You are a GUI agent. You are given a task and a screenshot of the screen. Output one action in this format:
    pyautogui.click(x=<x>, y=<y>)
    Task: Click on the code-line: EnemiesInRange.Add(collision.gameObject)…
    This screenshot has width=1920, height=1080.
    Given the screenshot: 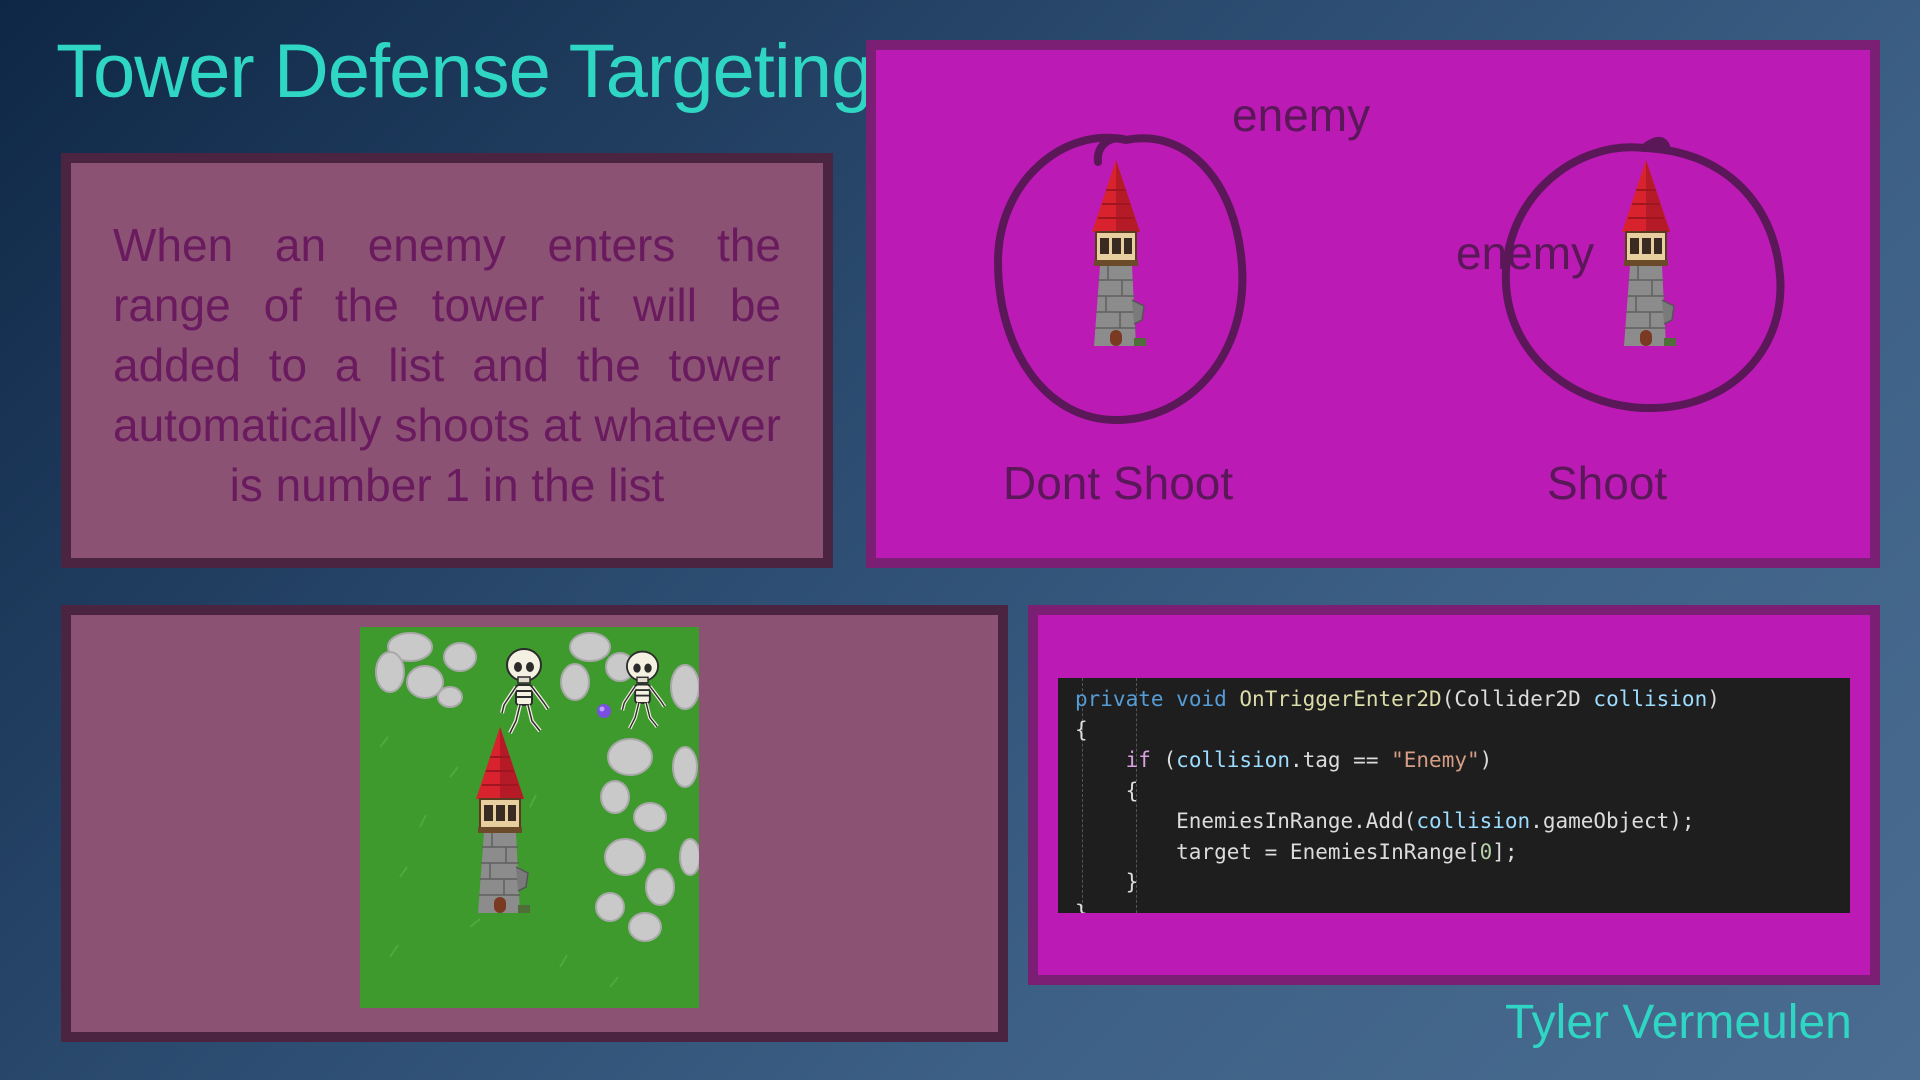 What is the action you would take?
    pyautogui.click(x=1462, y=821)
    